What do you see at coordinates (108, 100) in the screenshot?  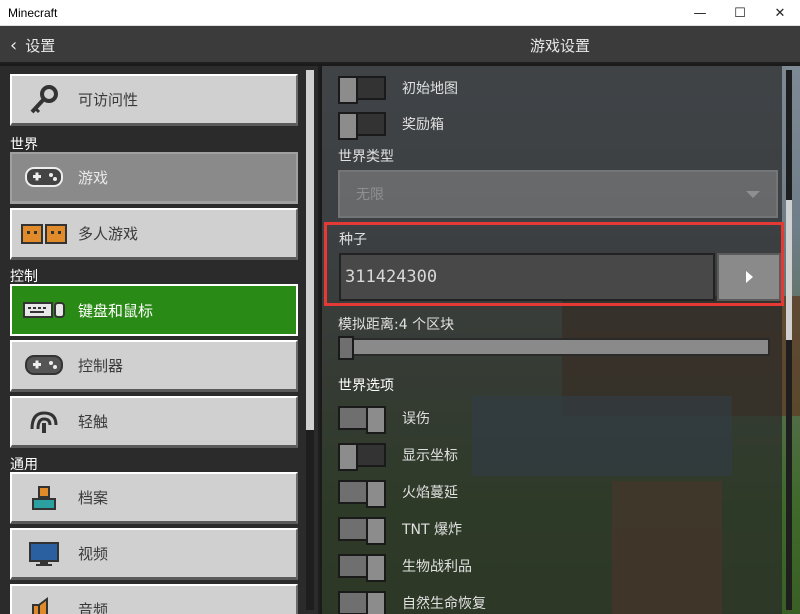 I see `sidebar-item-label: 可访问性` at bounding box center [108, 100].